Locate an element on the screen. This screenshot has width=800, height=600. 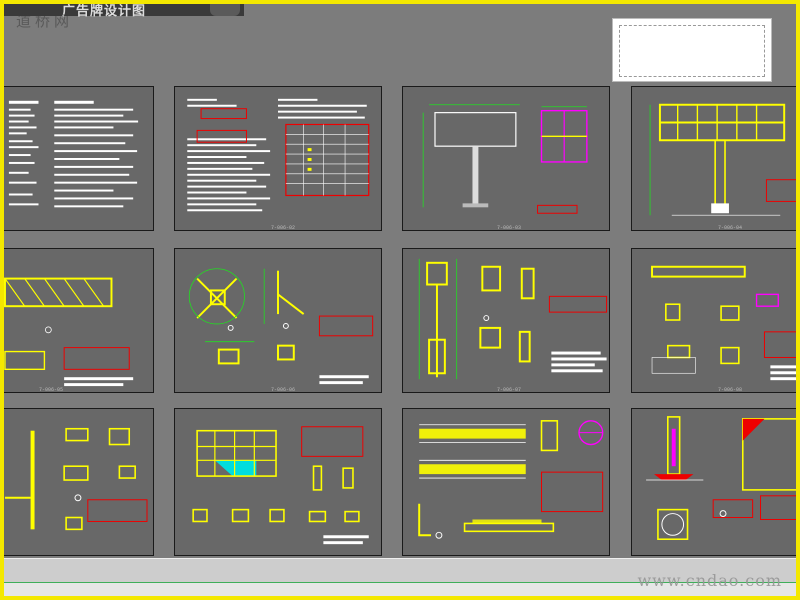
sheet-8-drawing is located at coordinates (723, 323).